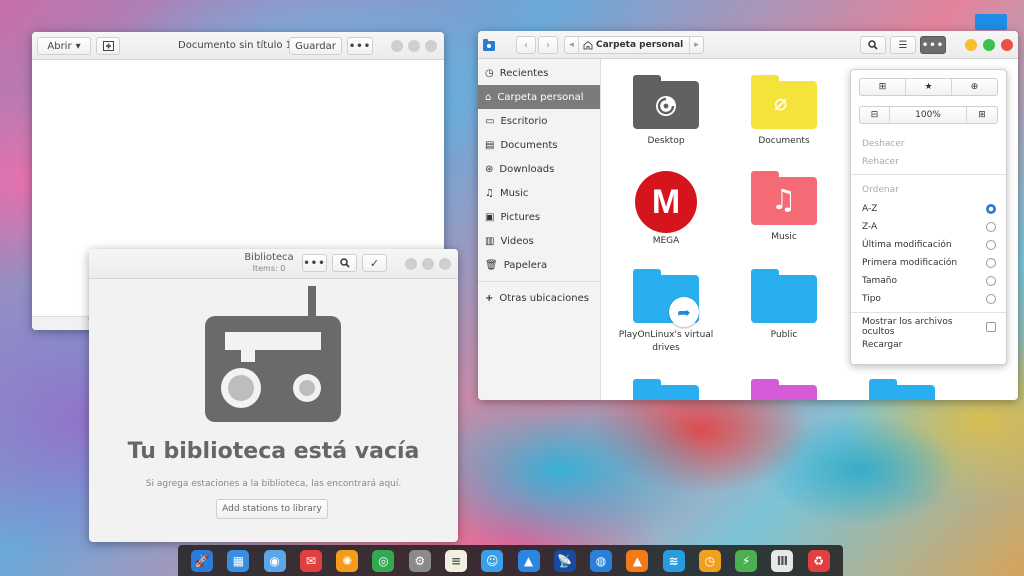 This screenshot has width=1024, height=576. I want to click on radio-selected, so click(991, 209).